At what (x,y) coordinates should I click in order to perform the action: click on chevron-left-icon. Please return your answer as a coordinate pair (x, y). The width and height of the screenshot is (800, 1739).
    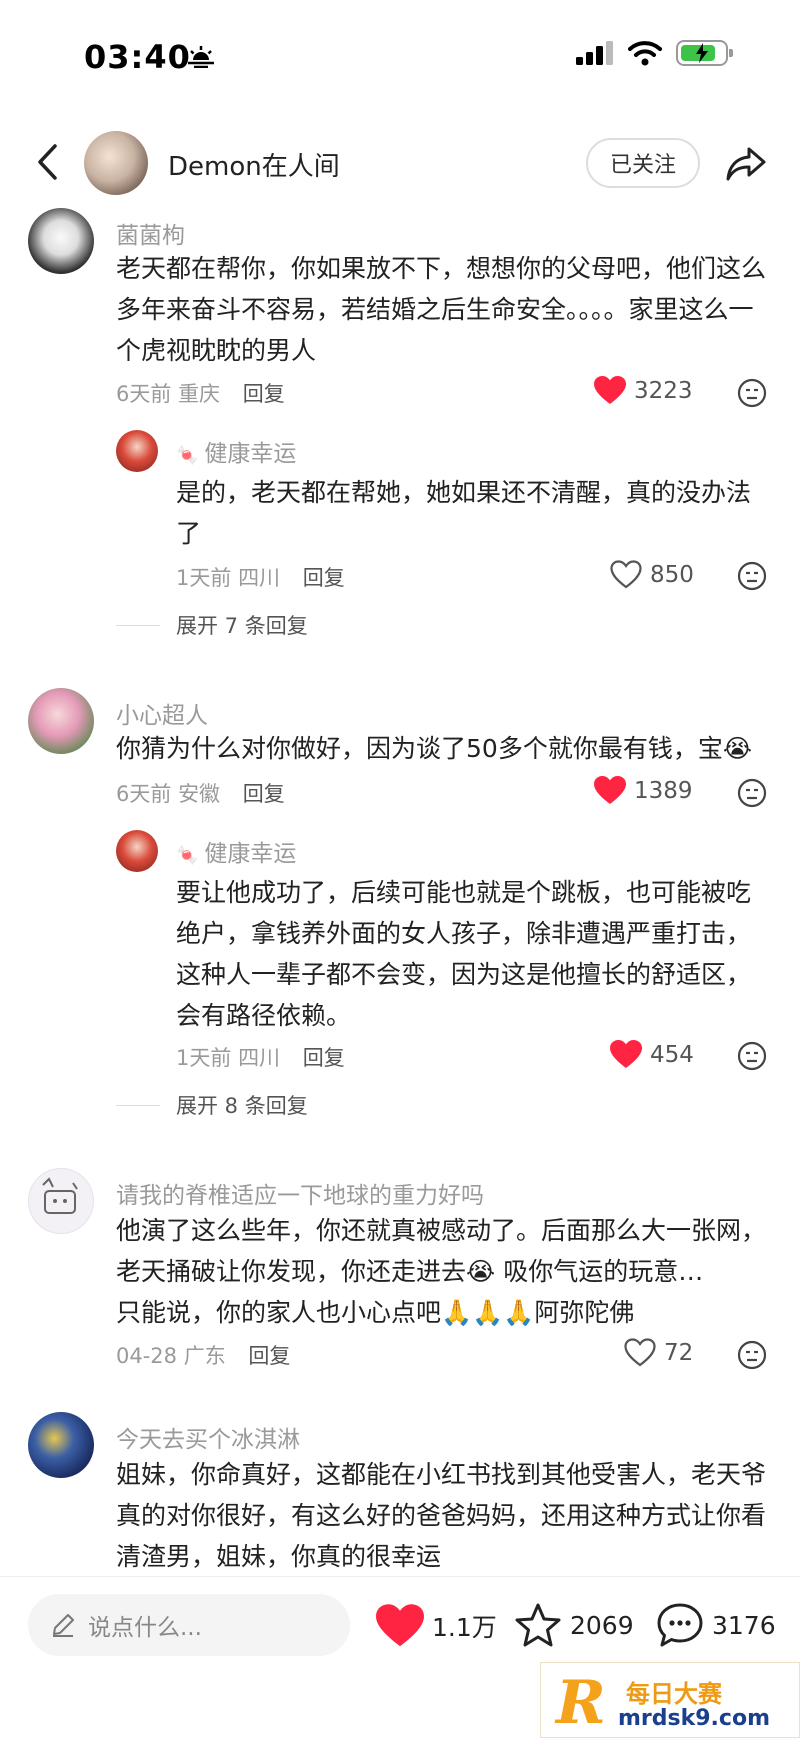
    Looking at the image, I should click on (47, 162).